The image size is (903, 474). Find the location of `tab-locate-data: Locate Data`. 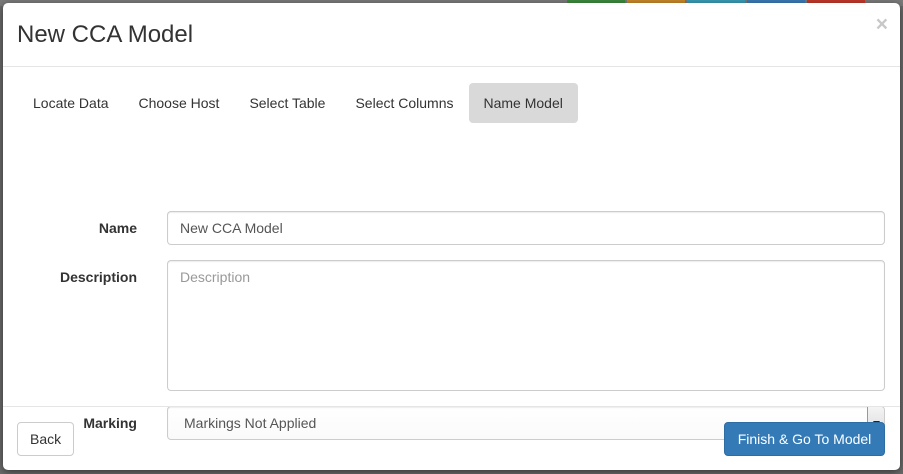

tab-locate-data: Locate Data is located at coordinates (71, 103).